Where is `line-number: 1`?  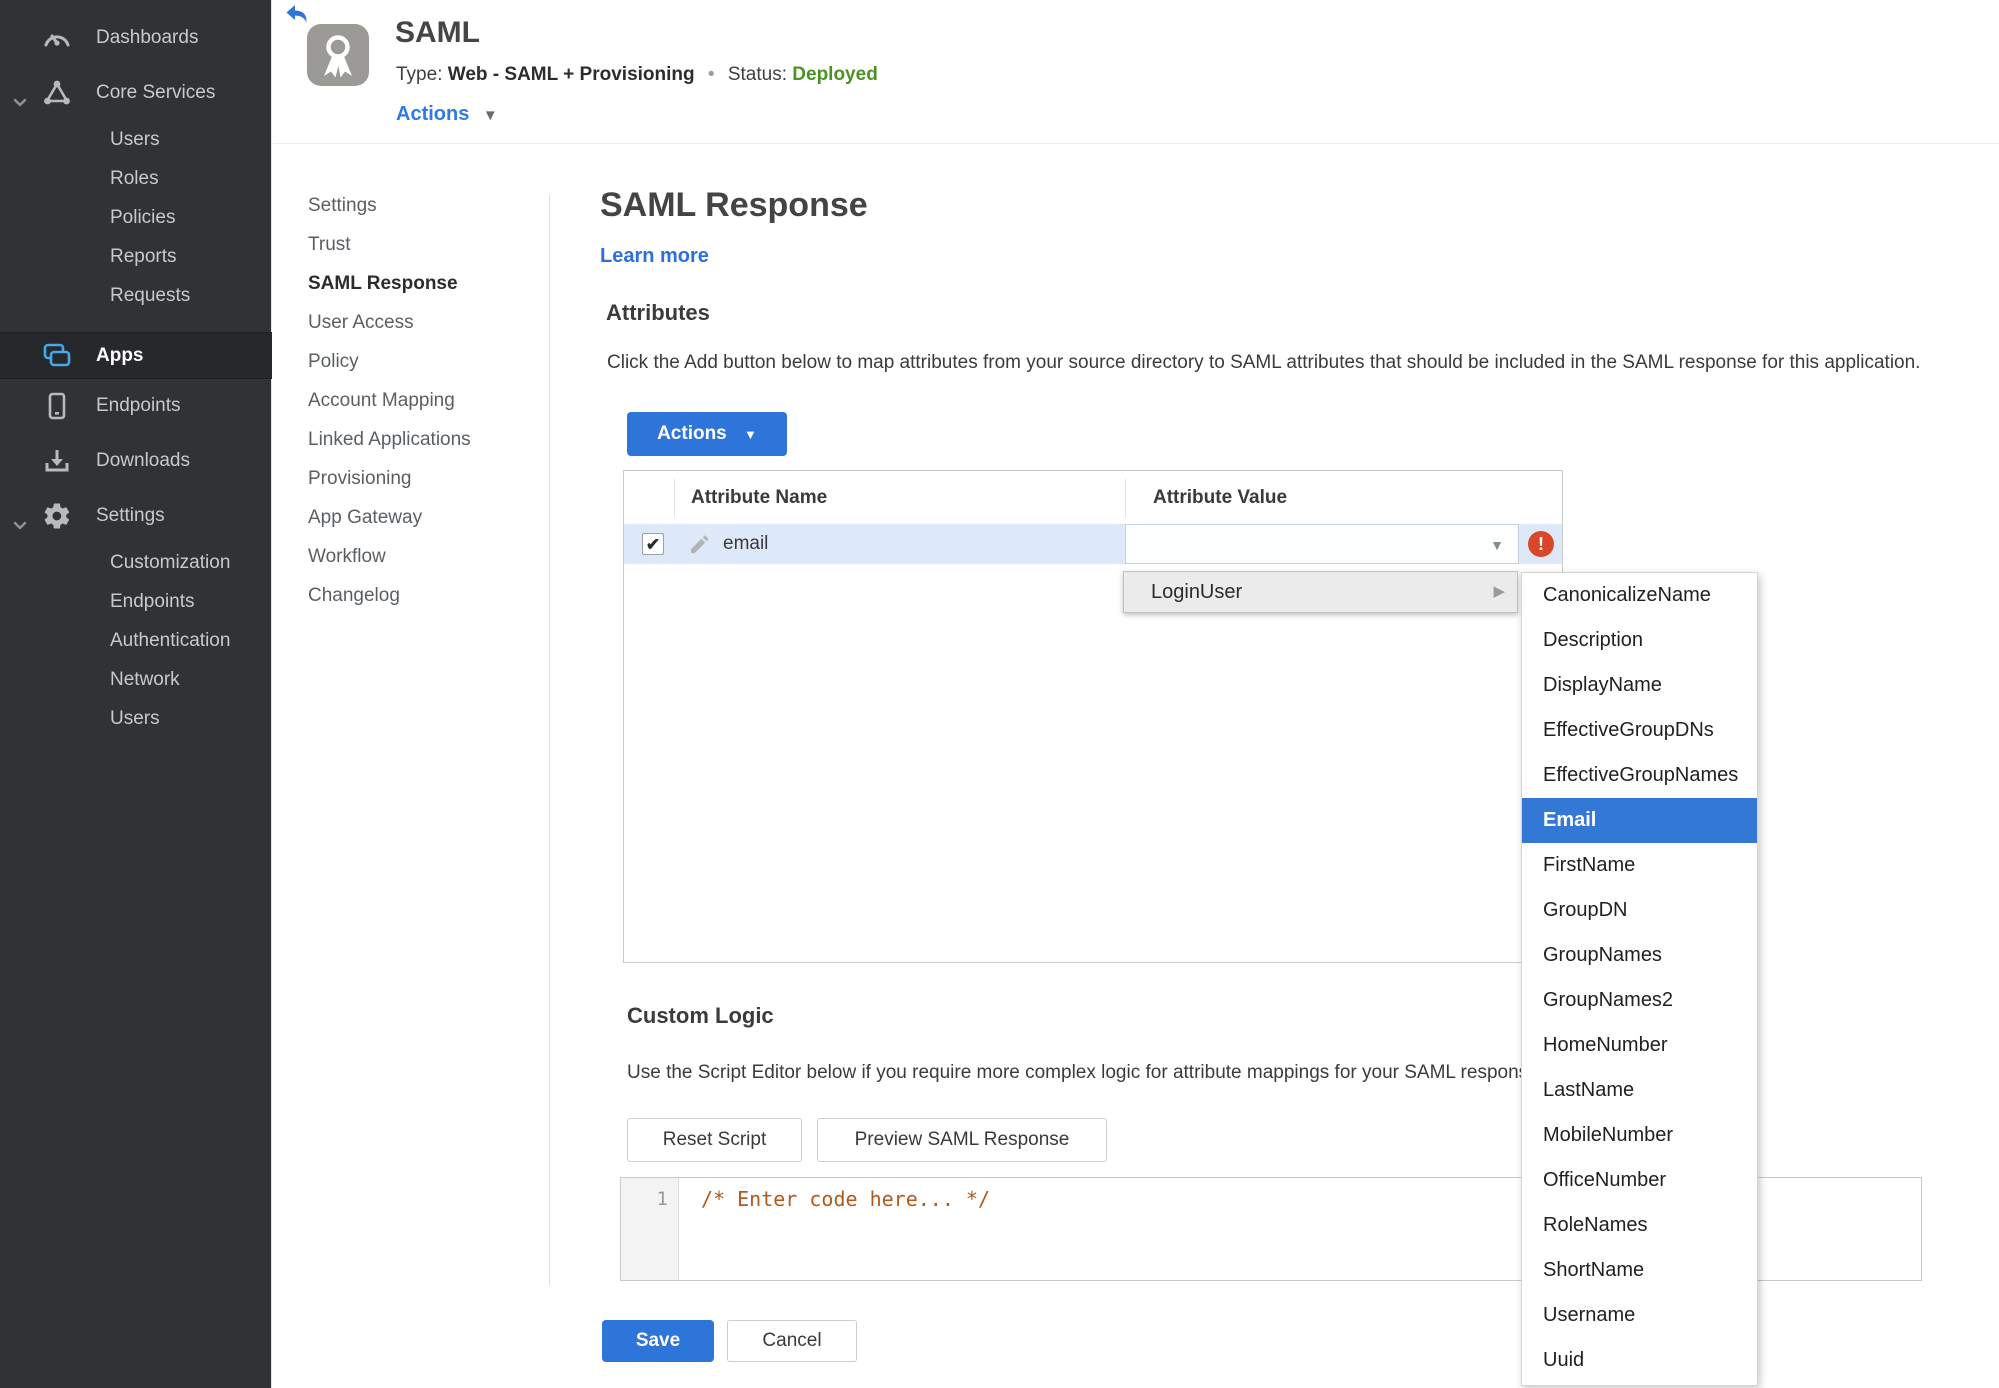 line-number: 1 is located at coordinates (662, 1199).